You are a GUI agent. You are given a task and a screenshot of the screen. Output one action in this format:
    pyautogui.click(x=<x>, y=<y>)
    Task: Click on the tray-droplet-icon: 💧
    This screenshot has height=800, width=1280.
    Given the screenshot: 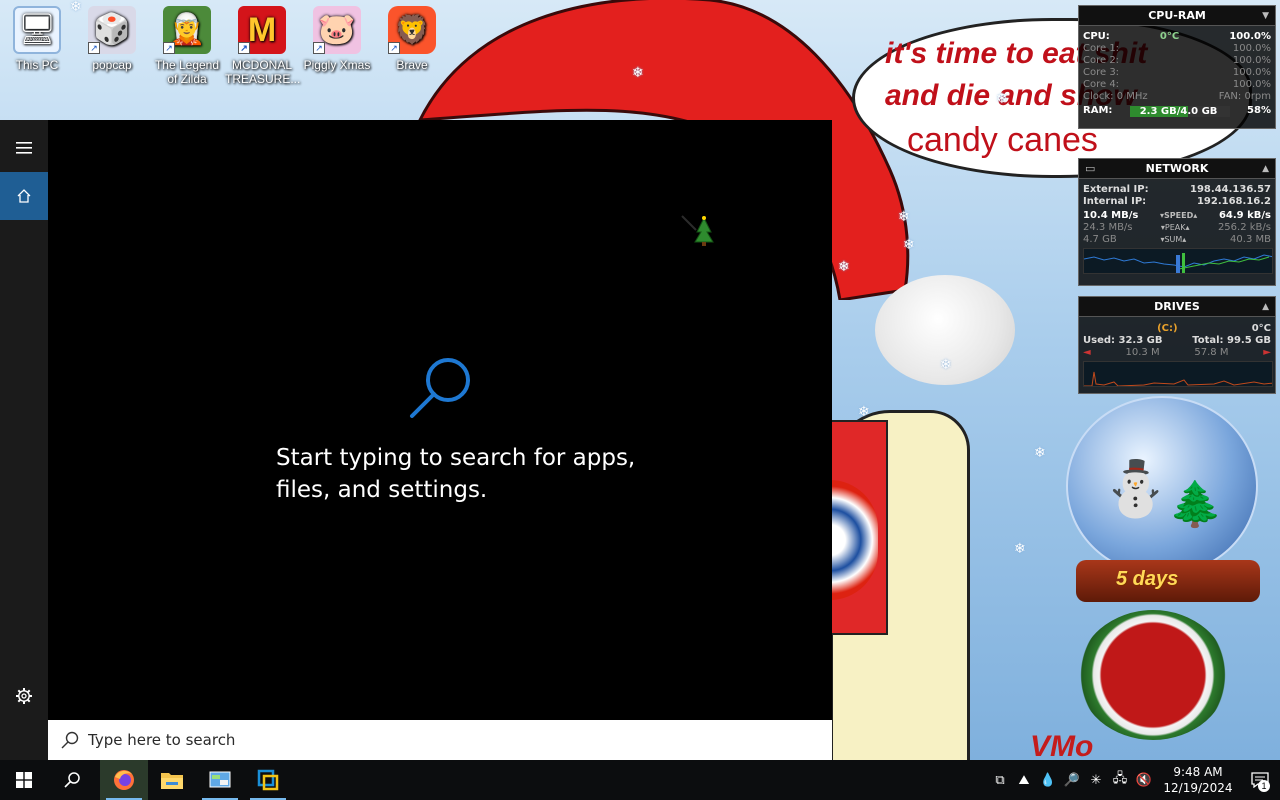 What is the action you would take?
    pyautogui.click(x=1048, y=780)
    